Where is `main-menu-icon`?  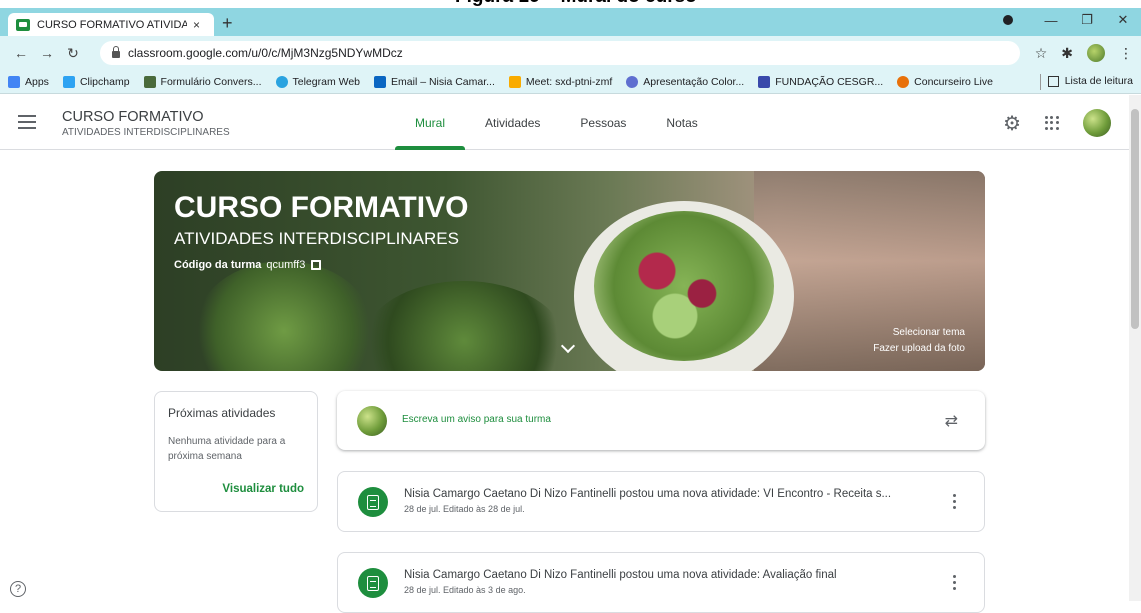
main-menu-icon is located at coordinates (27, 124).